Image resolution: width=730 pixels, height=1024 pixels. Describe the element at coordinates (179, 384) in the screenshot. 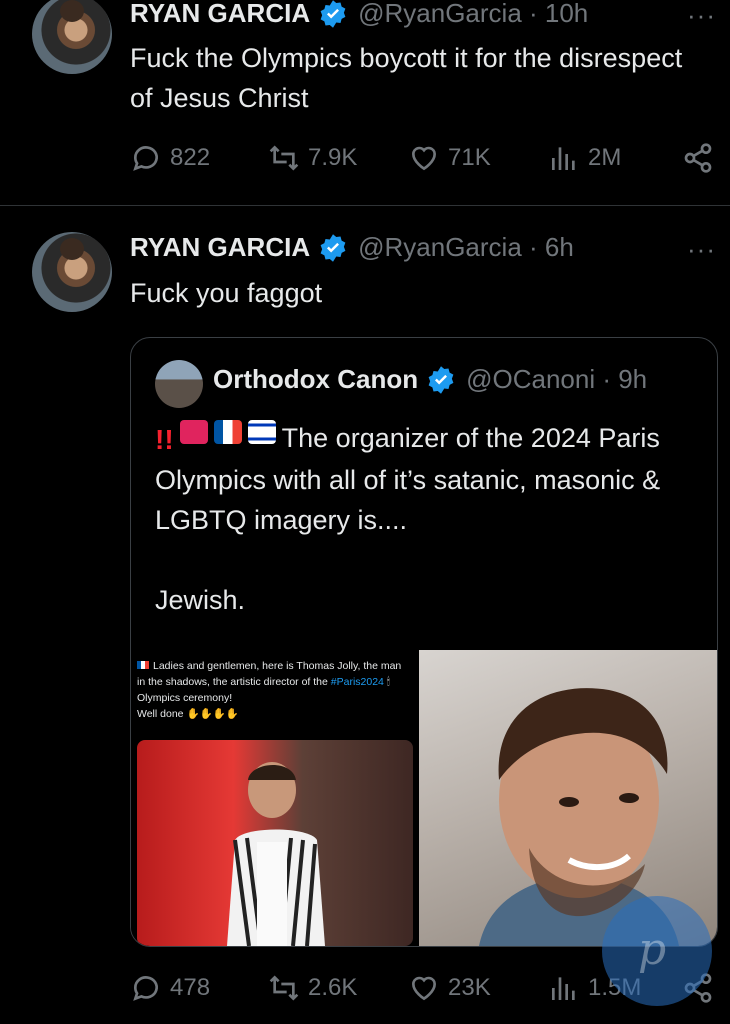

I see `quoted-avatar` at that location.